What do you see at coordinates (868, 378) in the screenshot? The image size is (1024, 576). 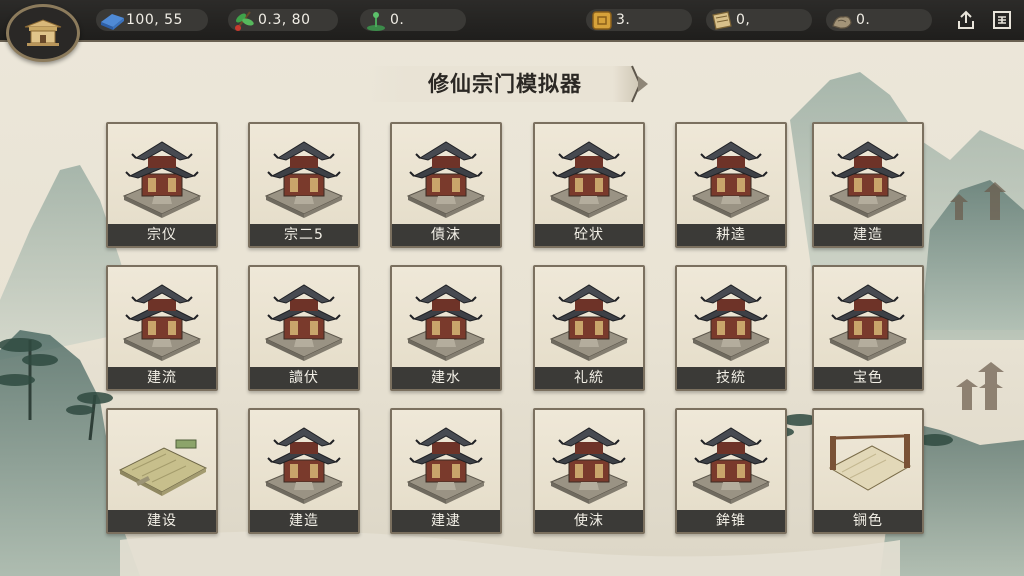 I see `building-label: 宝色` at bounding box center [868, 378].